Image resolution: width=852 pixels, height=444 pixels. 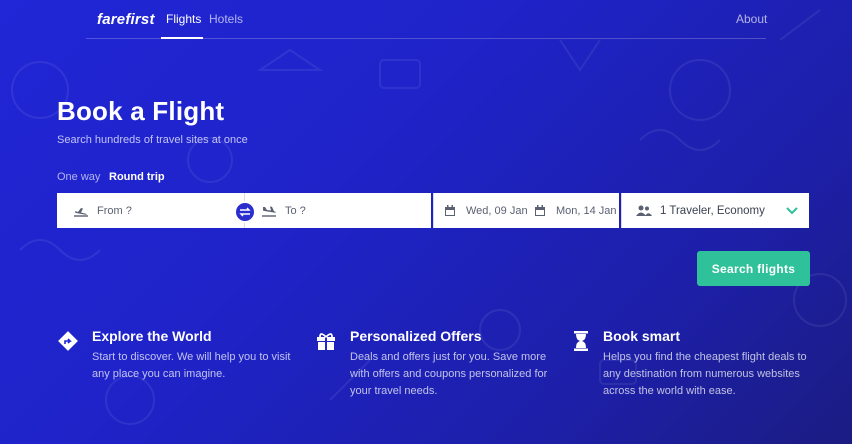 I want to click on search-flights-button: Search flights, so click(x=753, y=268).